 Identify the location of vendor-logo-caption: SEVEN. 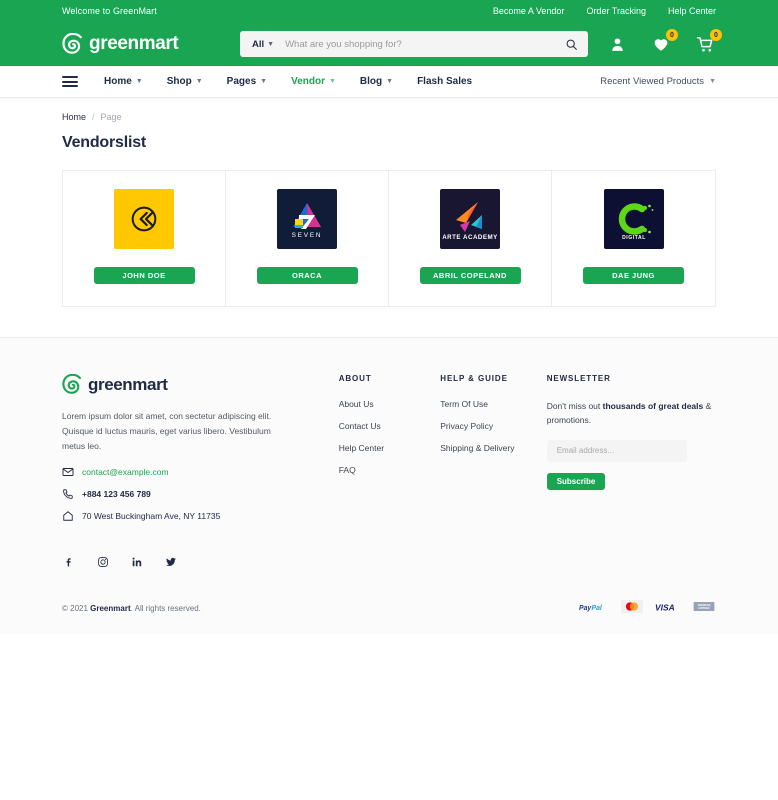
(307, 235).